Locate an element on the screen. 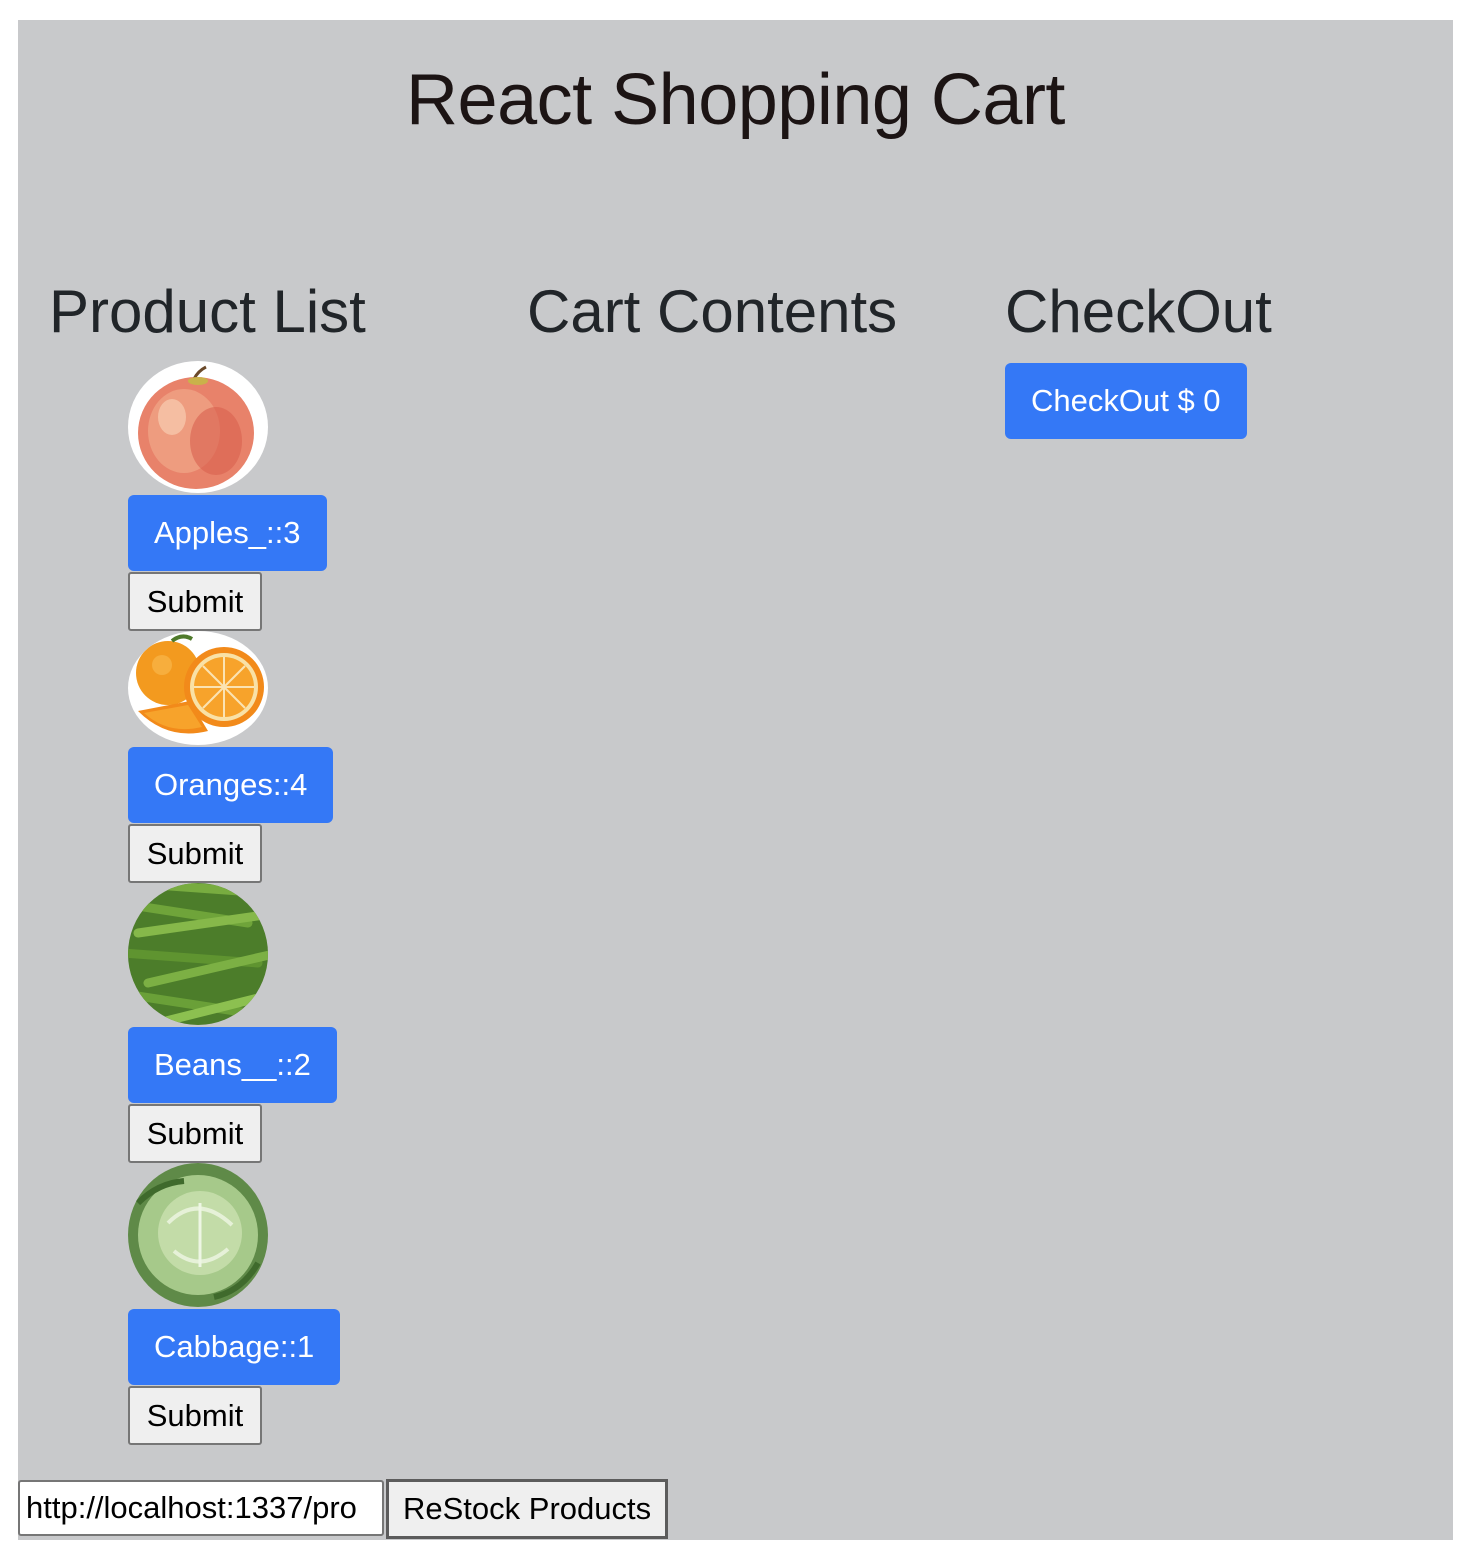  cart-contents-heading: Cart Contents is located at coordinates (712, 311).